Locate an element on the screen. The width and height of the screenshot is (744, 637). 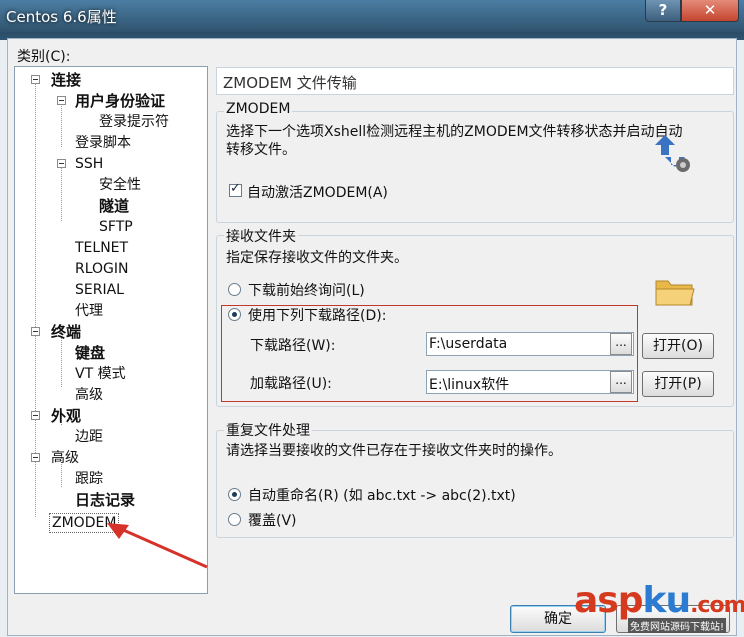
zmodem-group-label: ZMODEM is located at coordinates (258, 109).